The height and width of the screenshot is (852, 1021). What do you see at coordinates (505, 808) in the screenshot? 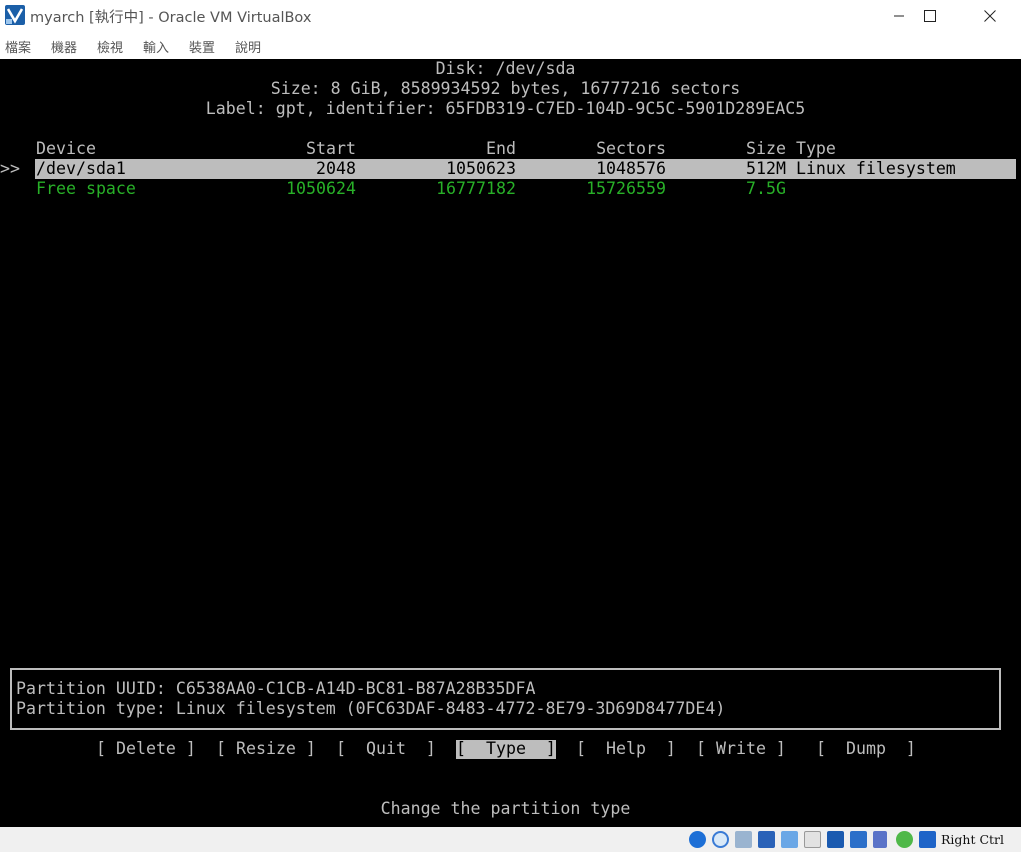
I see `action-hint: Change the partition type` at bounding box center [505, 808].